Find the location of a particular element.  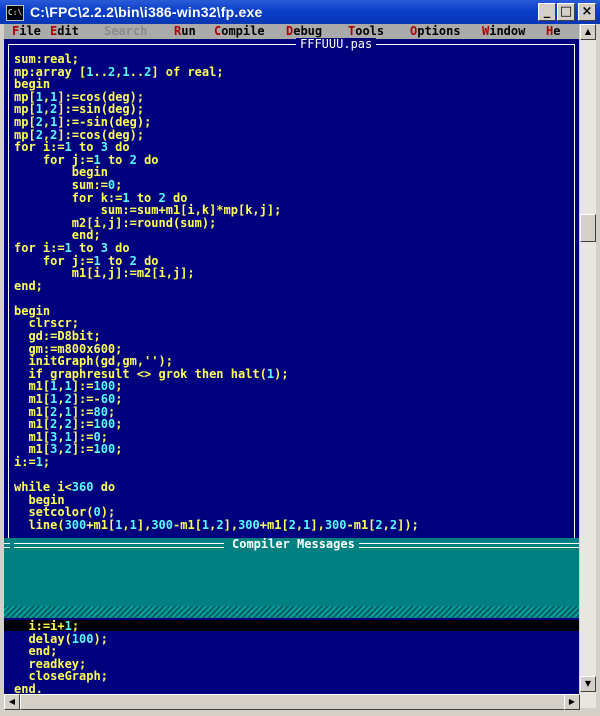

code-line: initGraph(gd,gm,''); is located at coordinates (216, 361).